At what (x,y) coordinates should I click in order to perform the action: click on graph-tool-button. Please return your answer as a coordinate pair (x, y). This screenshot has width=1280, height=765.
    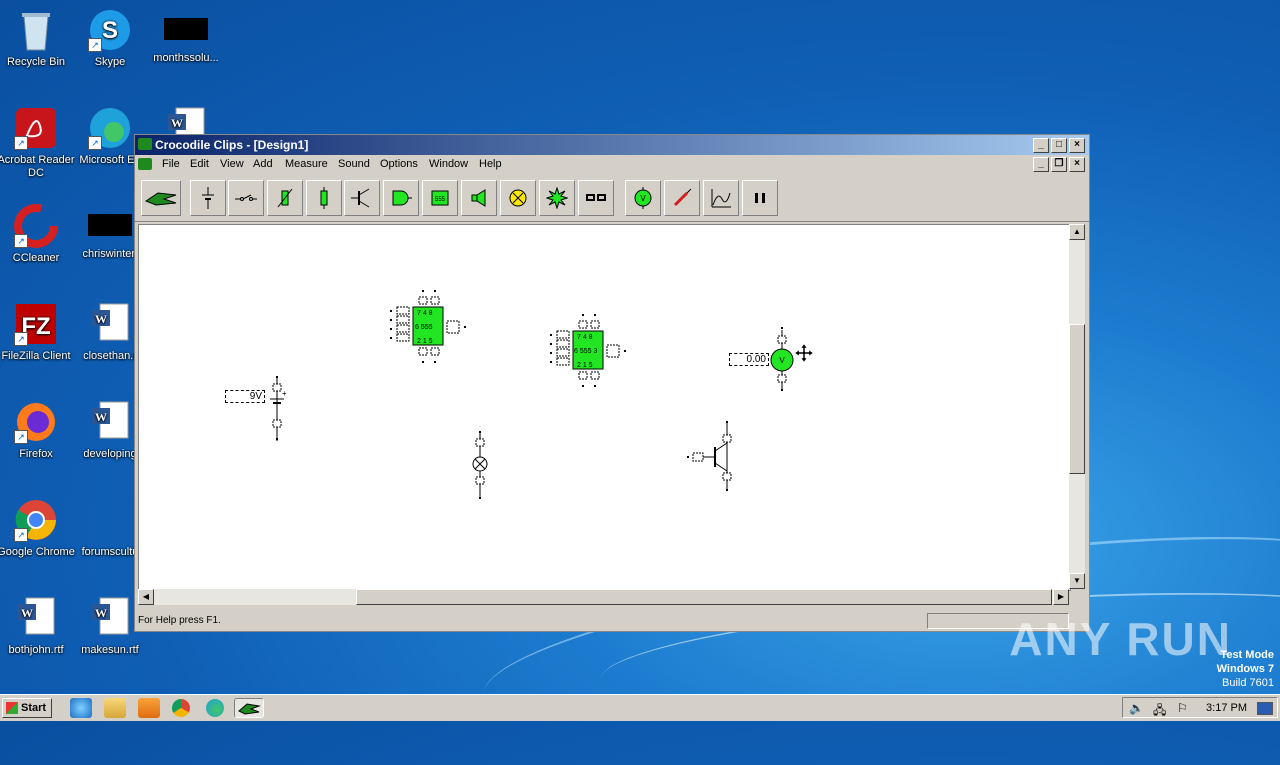
    Looking at the image, I should click on (721, 198).